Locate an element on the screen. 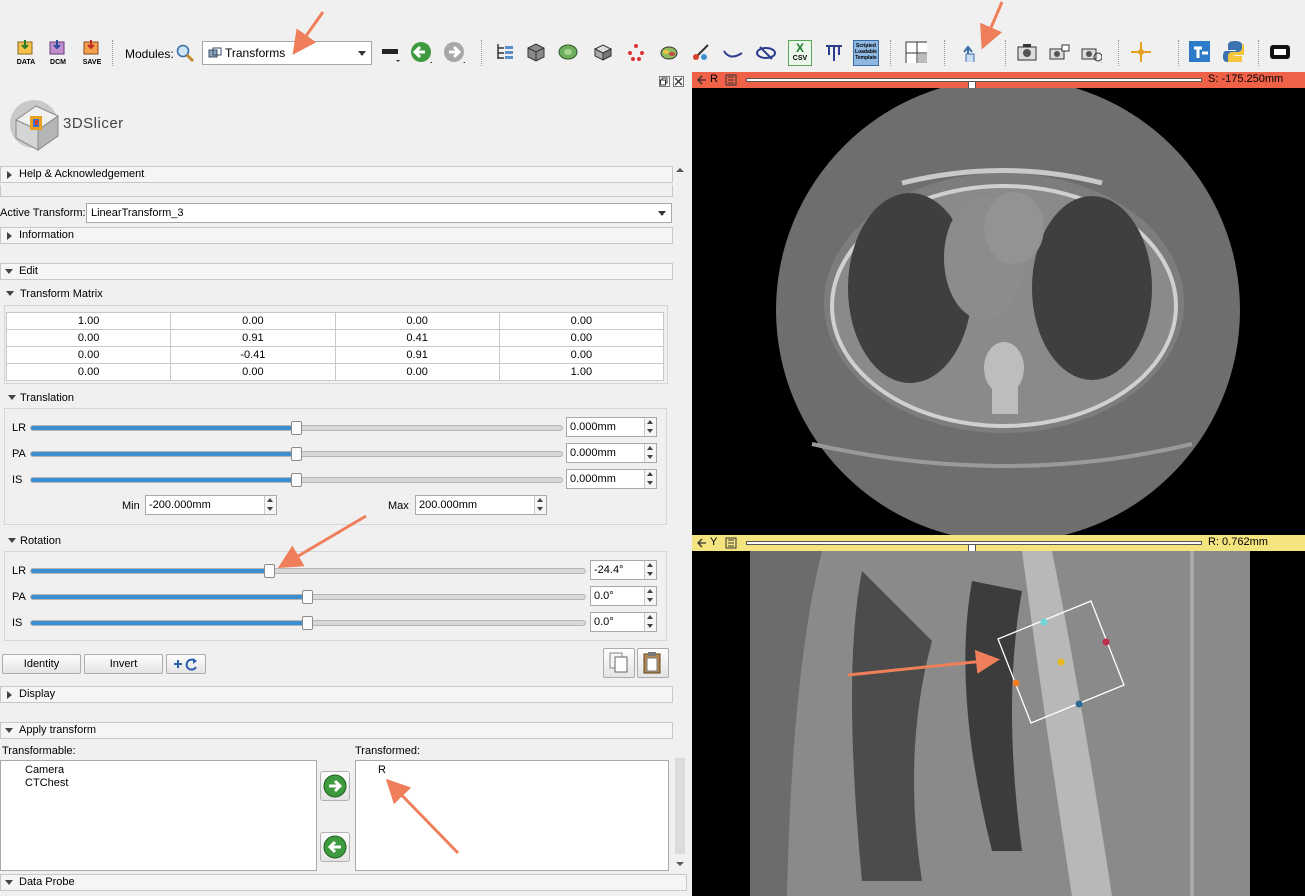 This screenshot has height=896, width=1305. matrix-cell: -0.41 is located at coordinates (253, 355).